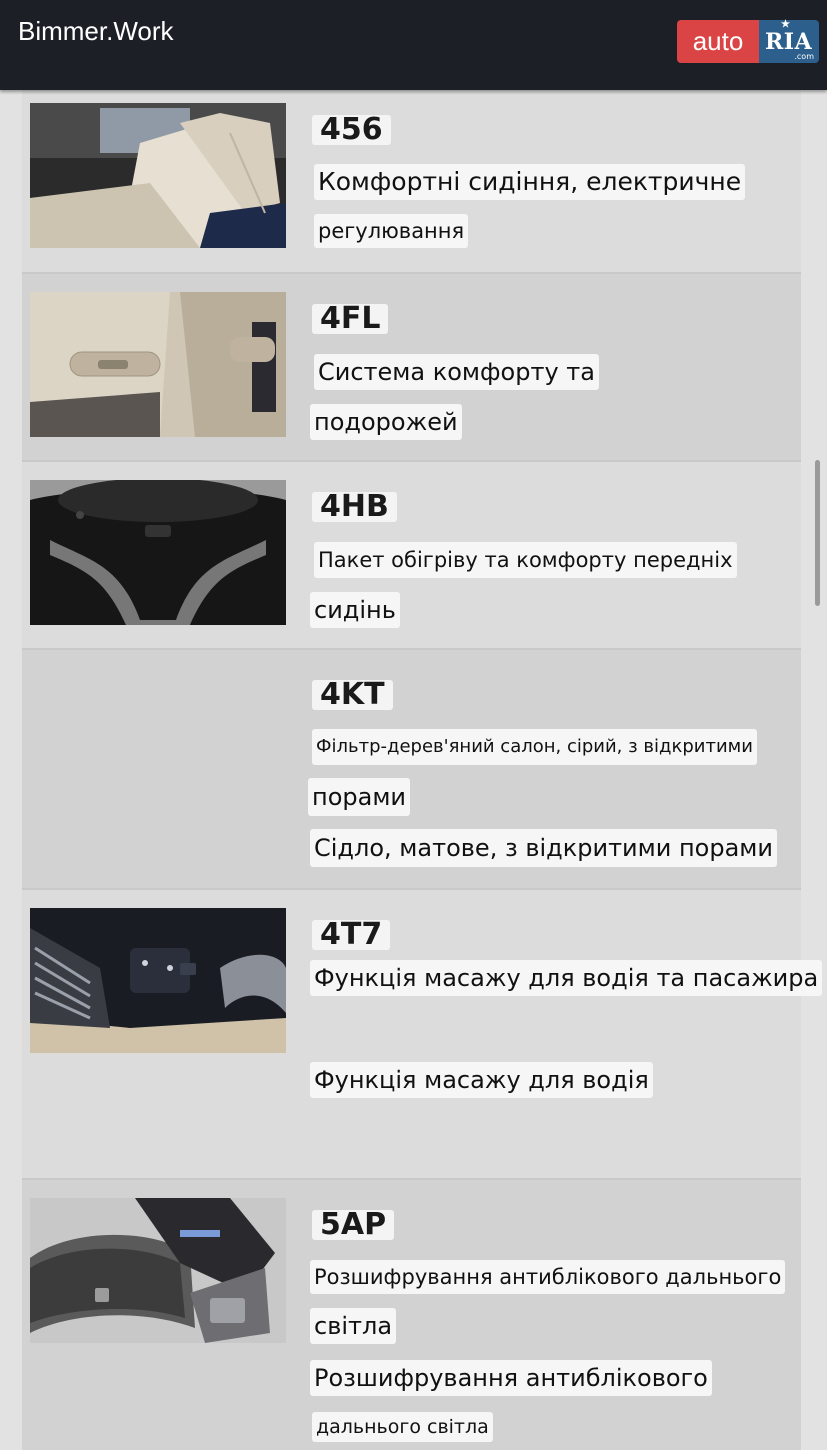 The image size is (827, 1450). I want to click on seat-back-photo, so click(158, 364).